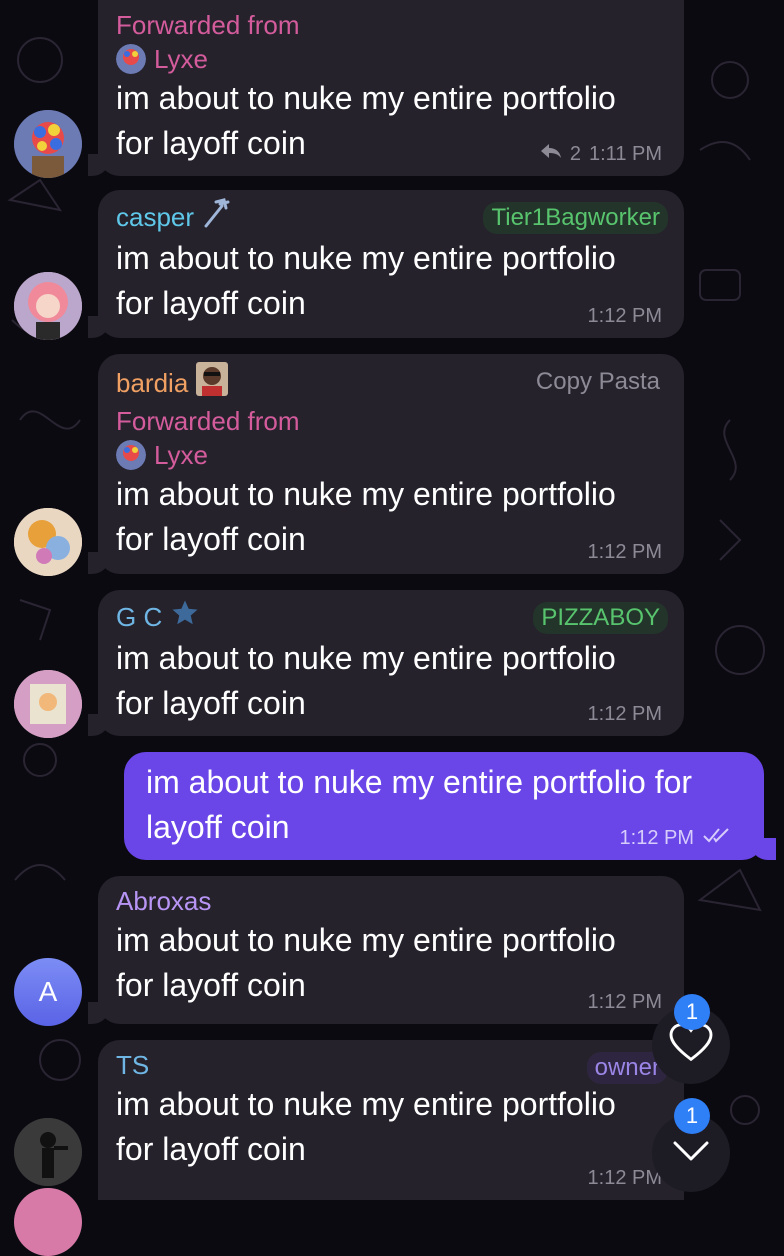 The height and width of the screenshot is (1256, 784). Describe the element at coordinates (389, 1065) in the screenshot. I see `sender-row: TS` at that location.